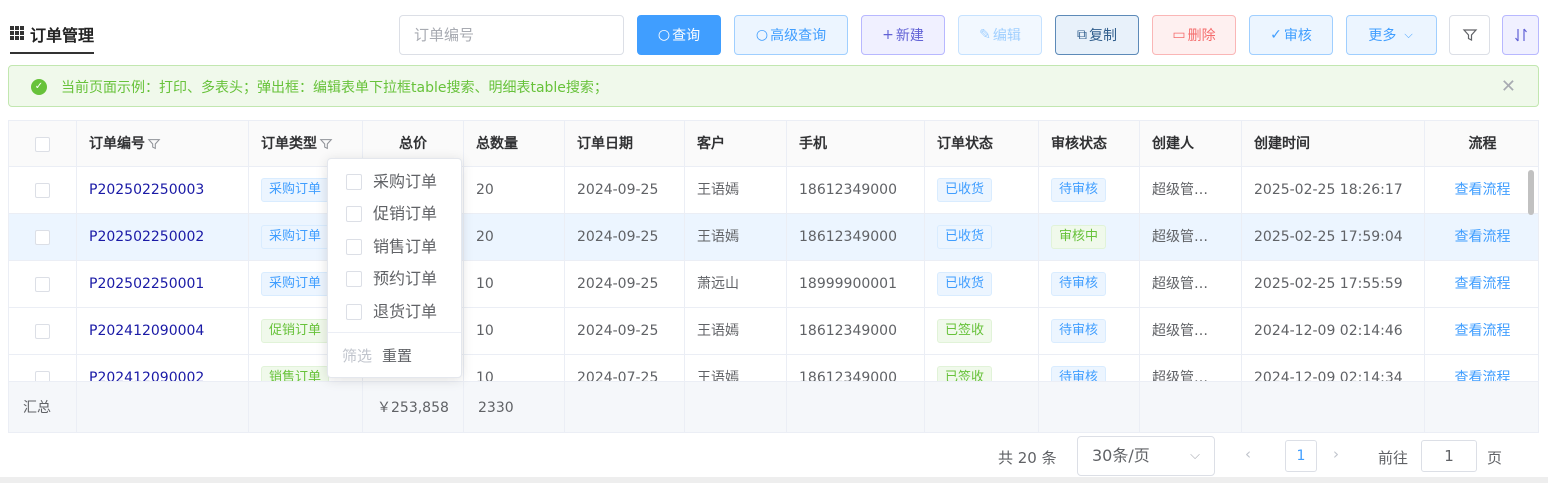 The width and height of the screenshot is (1548, 483). What do you see at coordinates (1391, 35) in the screenshot?
I see `more-dropdown-button: 更多 ⌵` at bounding box center [1391, 35].